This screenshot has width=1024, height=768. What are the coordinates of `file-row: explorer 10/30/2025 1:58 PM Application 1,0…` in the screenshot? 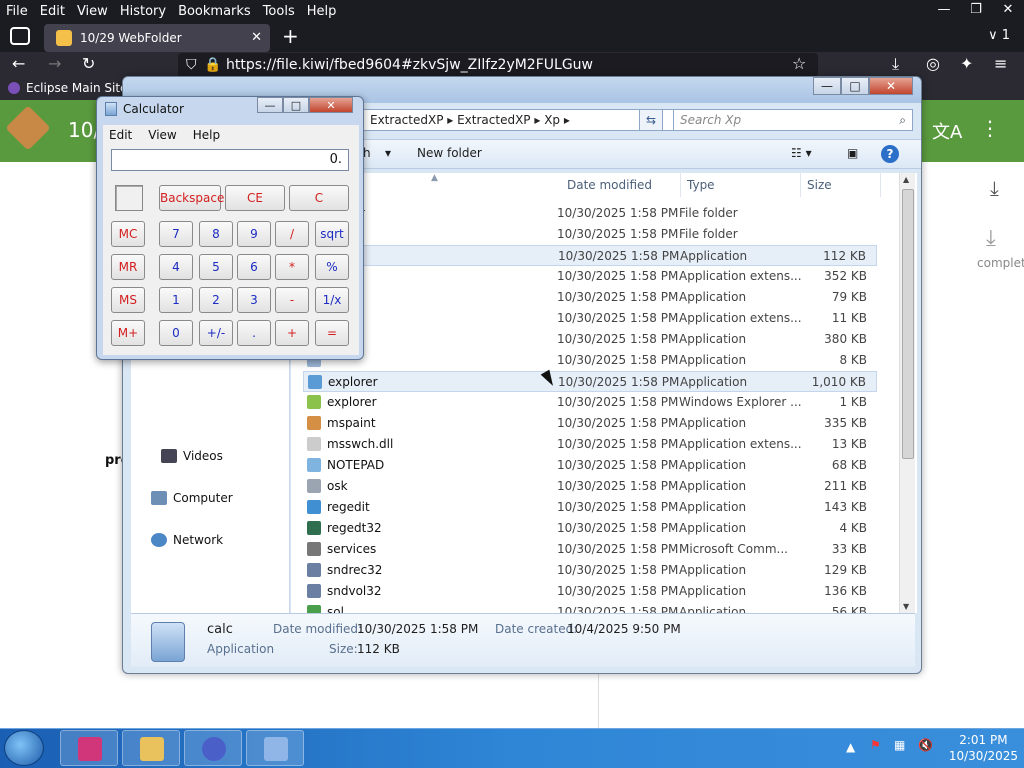 It's located at (590, 381).